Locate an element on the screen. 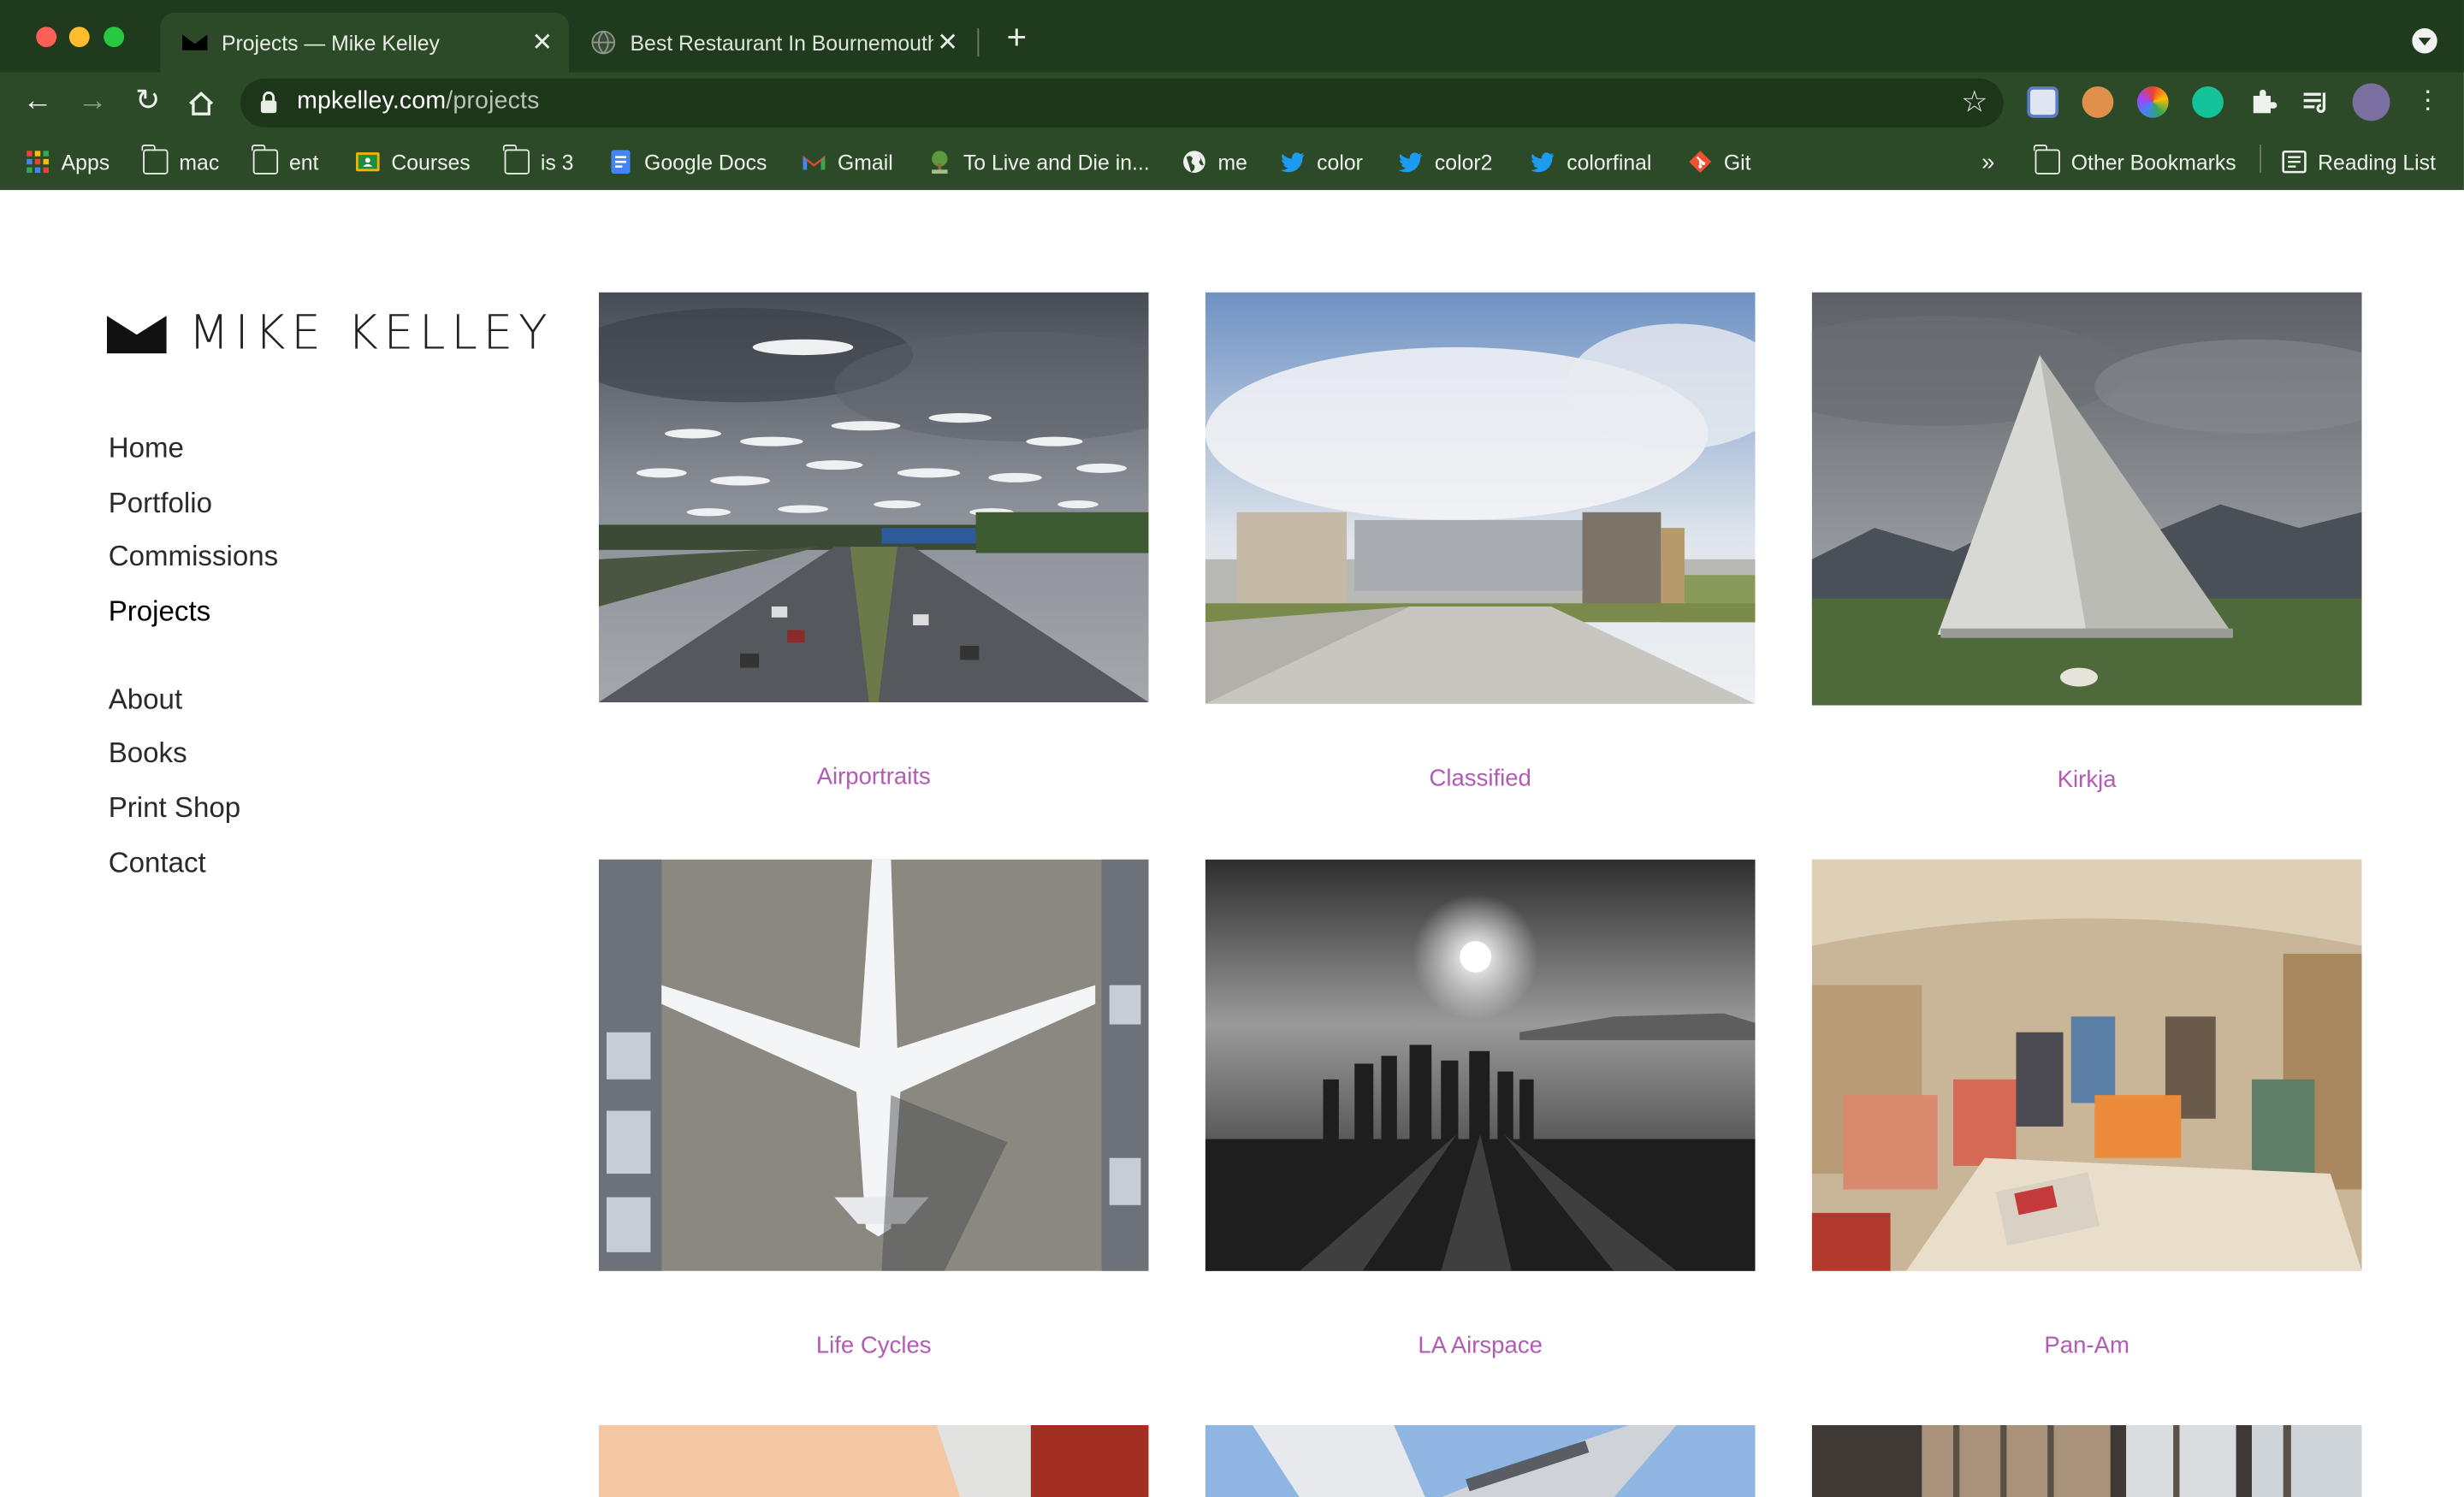 The image size is (2464, 1497). nav-projects: Projects is located at coordinates (193, 611).